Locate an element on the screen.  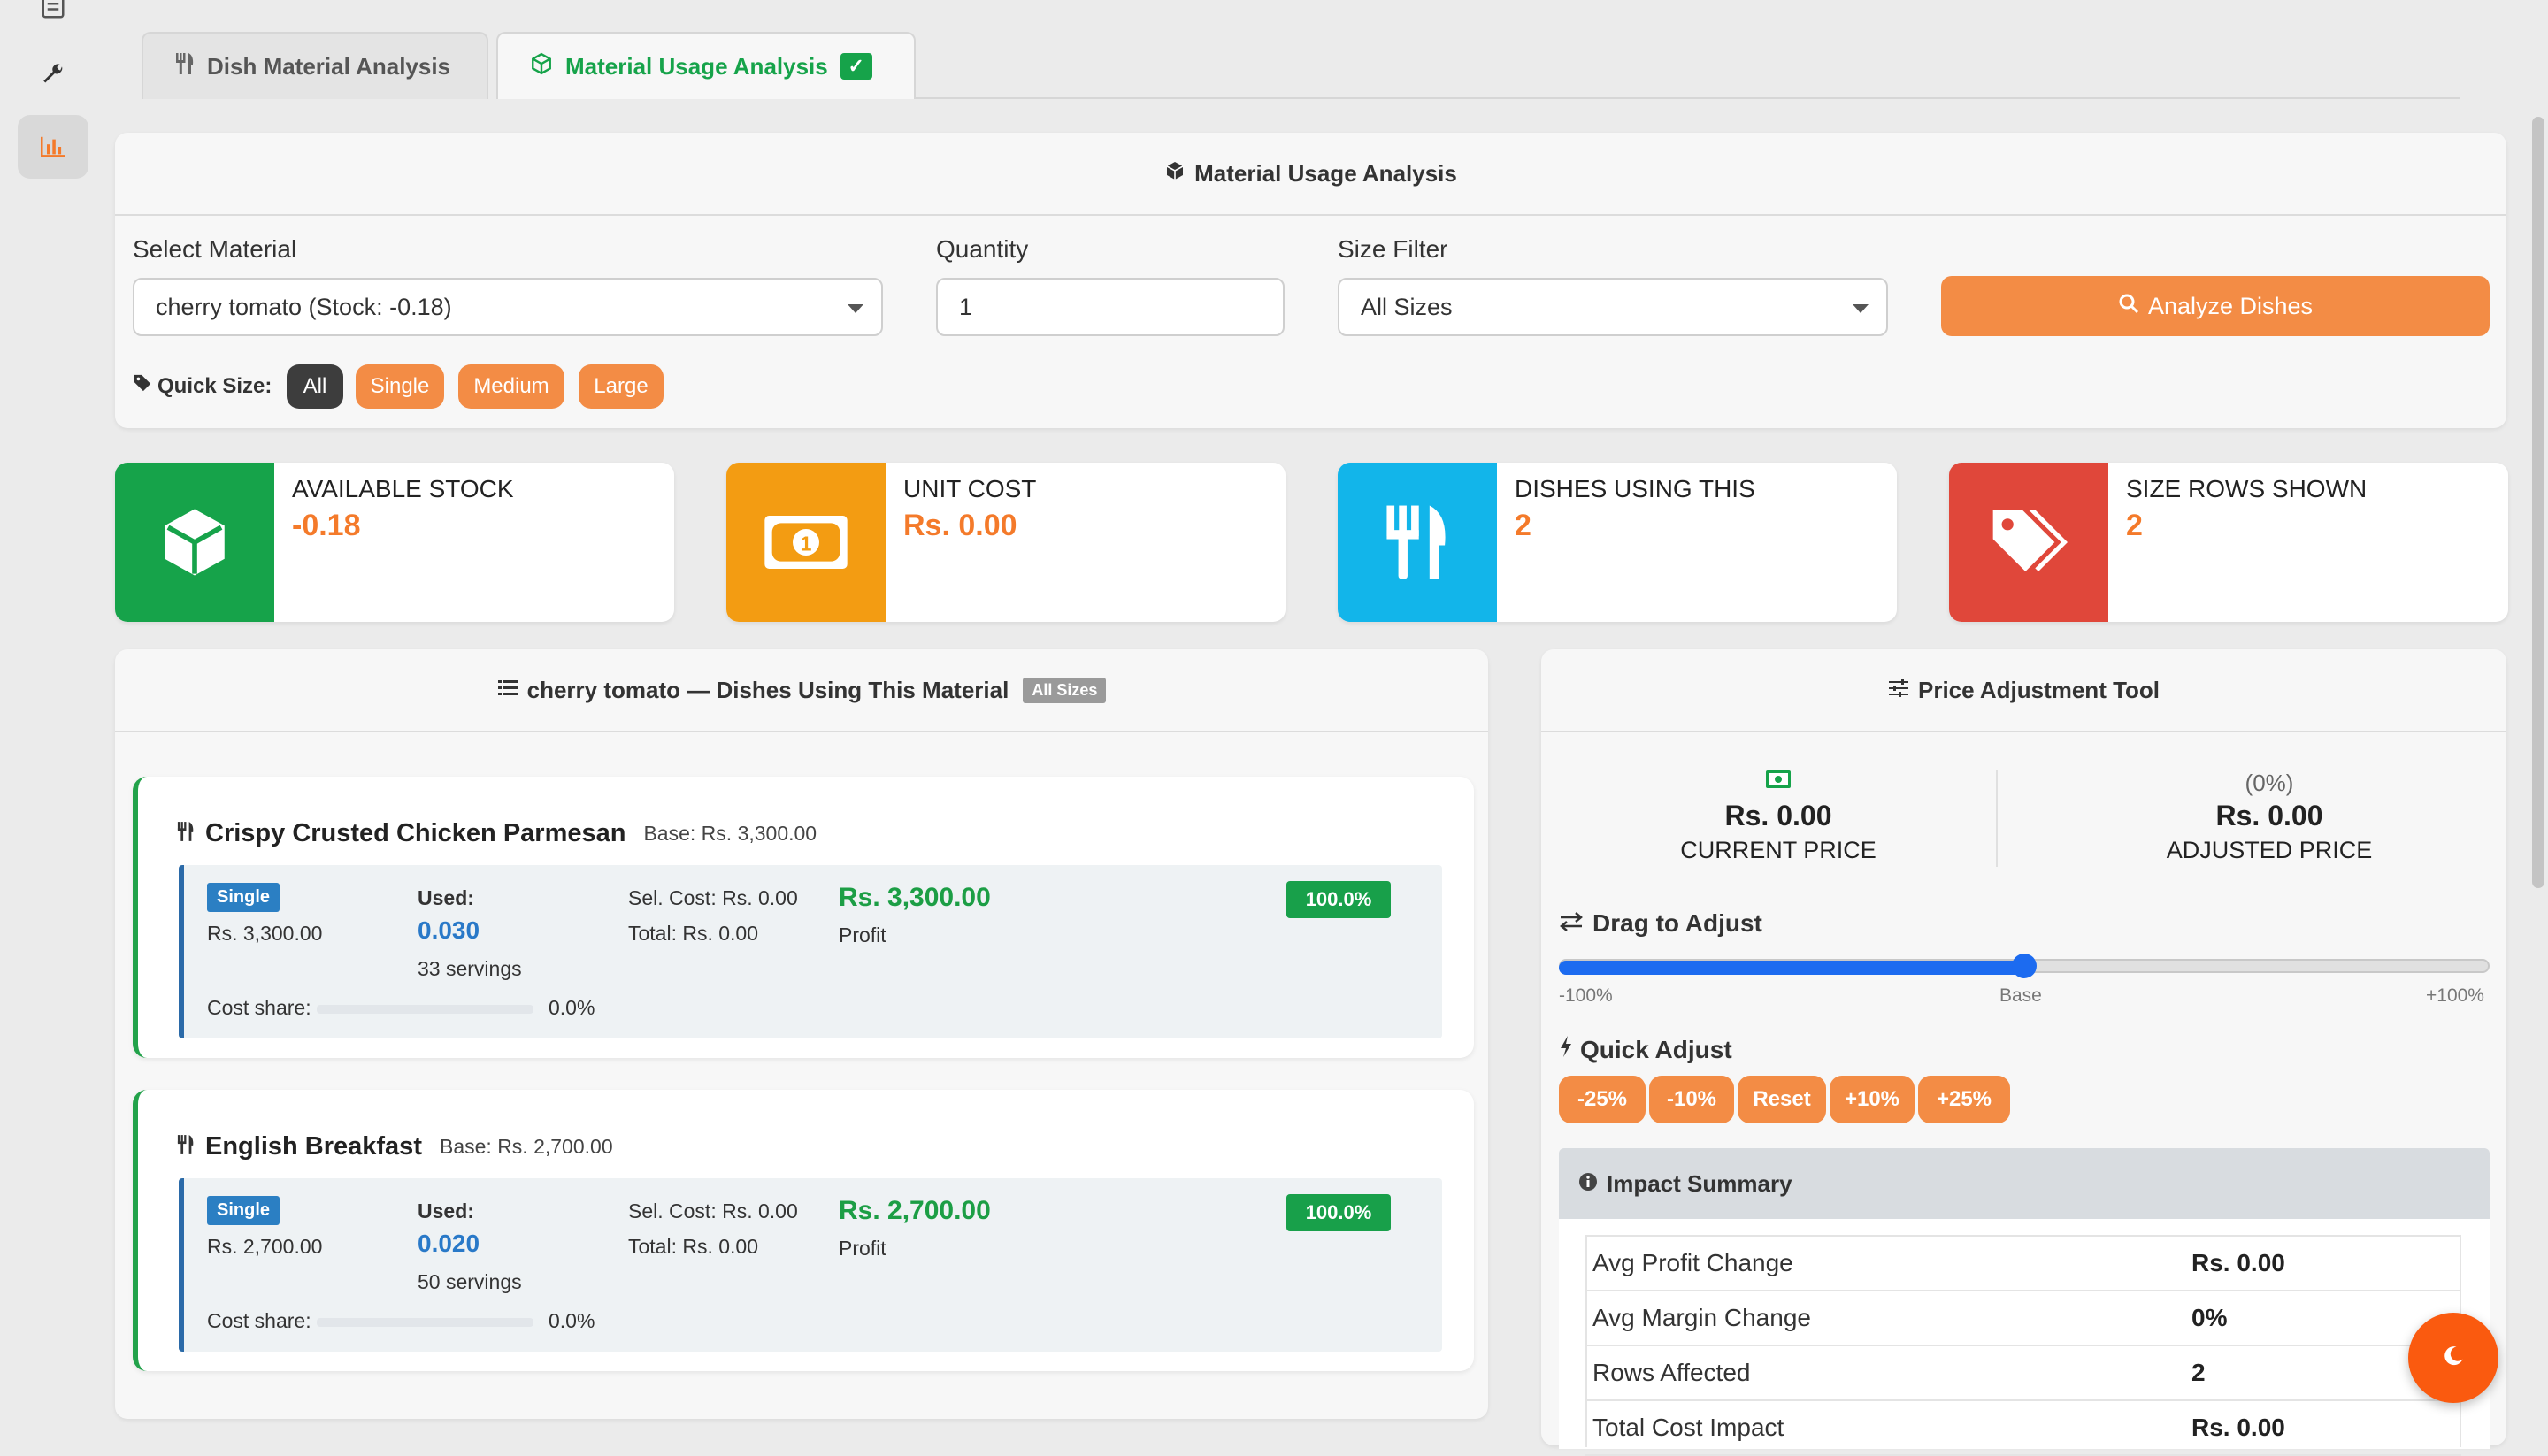
adjust-minus-10-button: -10% is located at coordinates (1691, 1099).